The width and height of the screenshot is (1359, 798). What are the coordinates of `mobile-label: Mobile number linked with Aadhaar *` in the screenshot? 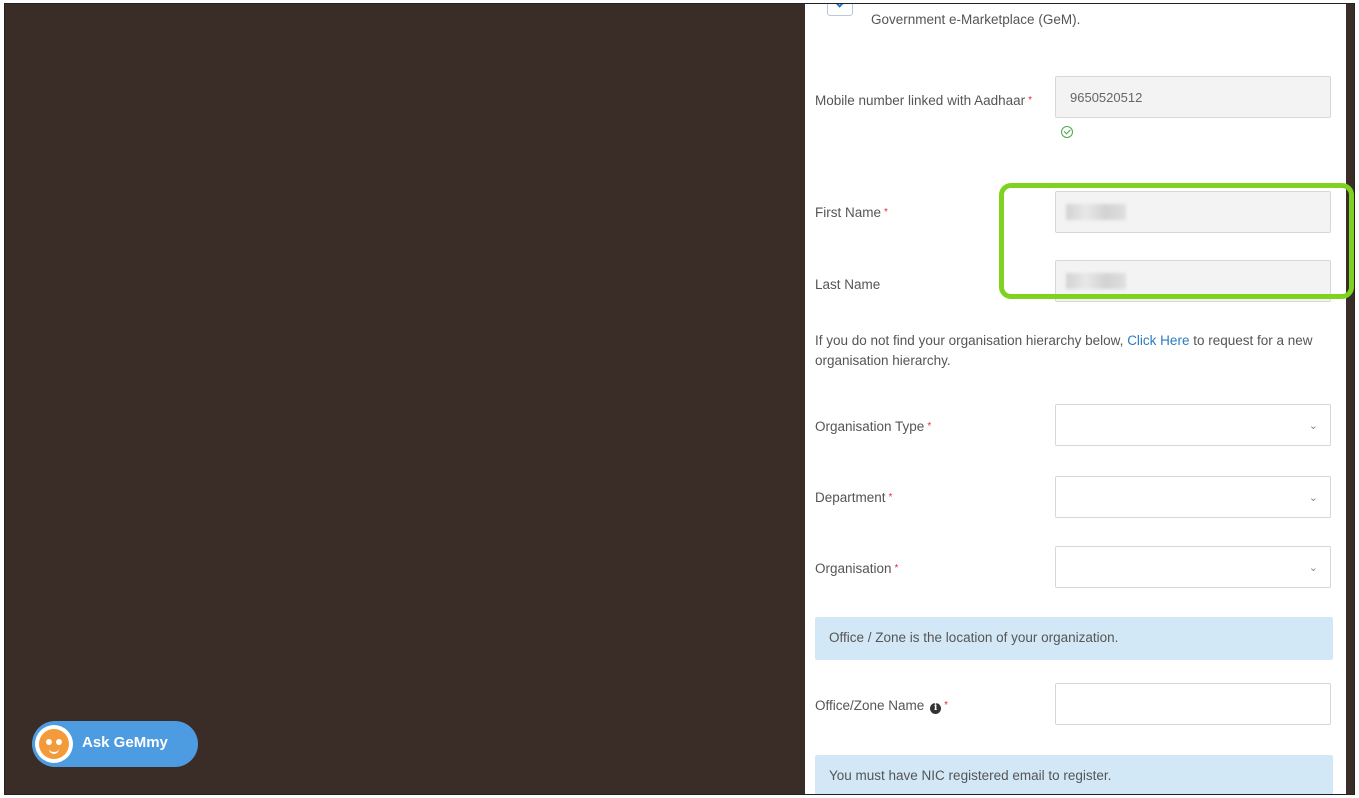 It's located at (925, 101).